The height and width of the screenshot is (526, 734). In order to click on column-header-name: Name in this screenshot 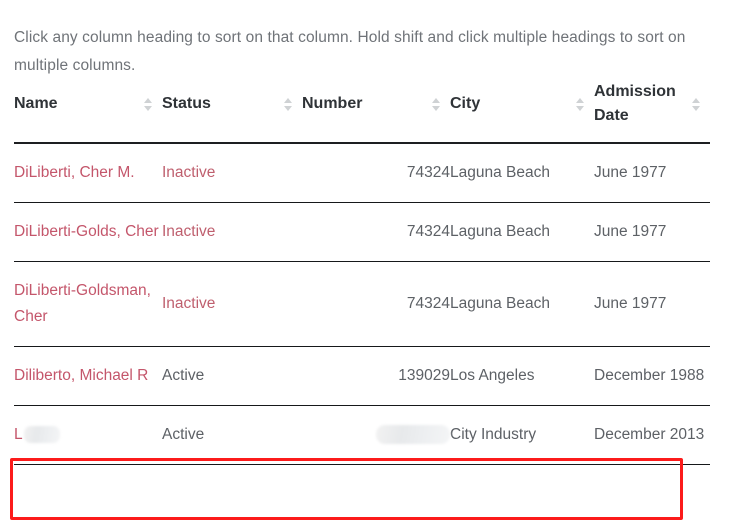, I will do `click(88, 109)`.